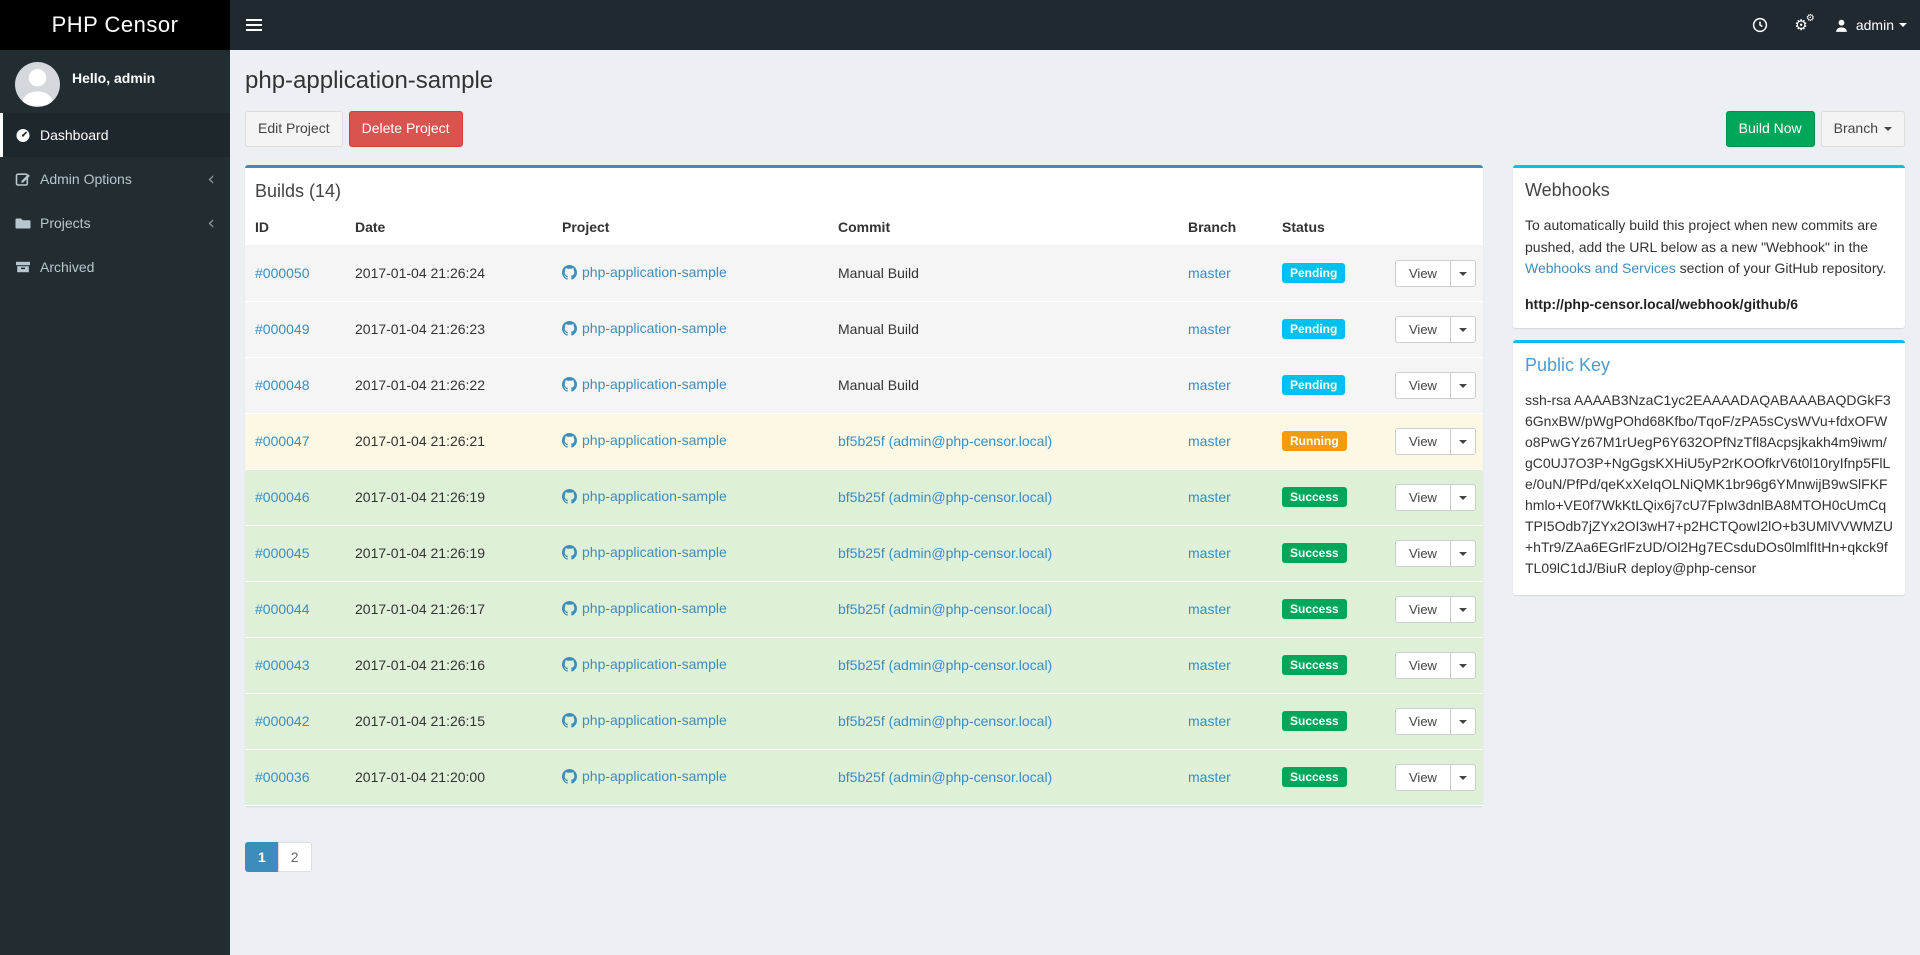 Image resolution: width=1920 pixels, height=955 pixels. I want to click on build-date: 2017-01-04 21:26:19, so click(448, 553).